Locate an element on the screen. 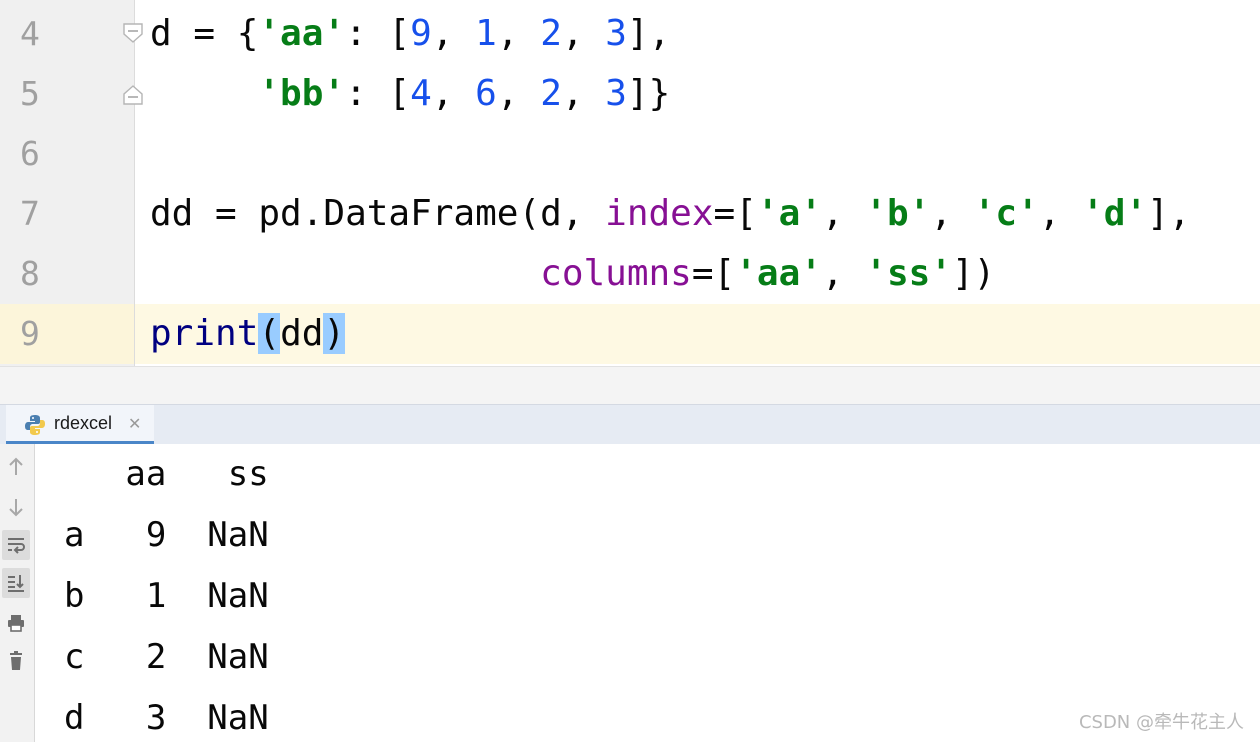 The image size is (1260, 748). code-text: d = {'aa': [9, 1, 2, 3], is located at coordinates (410, 34).